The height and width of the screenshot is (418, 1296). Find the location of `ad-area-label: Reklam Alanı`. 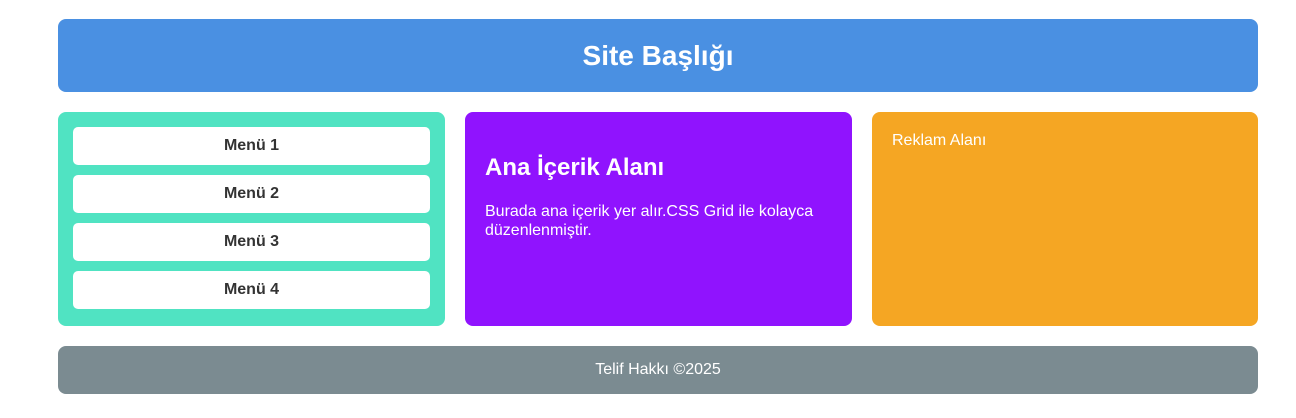

ad-area-label: Reklam Alanı is located at coordinates (939, 140).